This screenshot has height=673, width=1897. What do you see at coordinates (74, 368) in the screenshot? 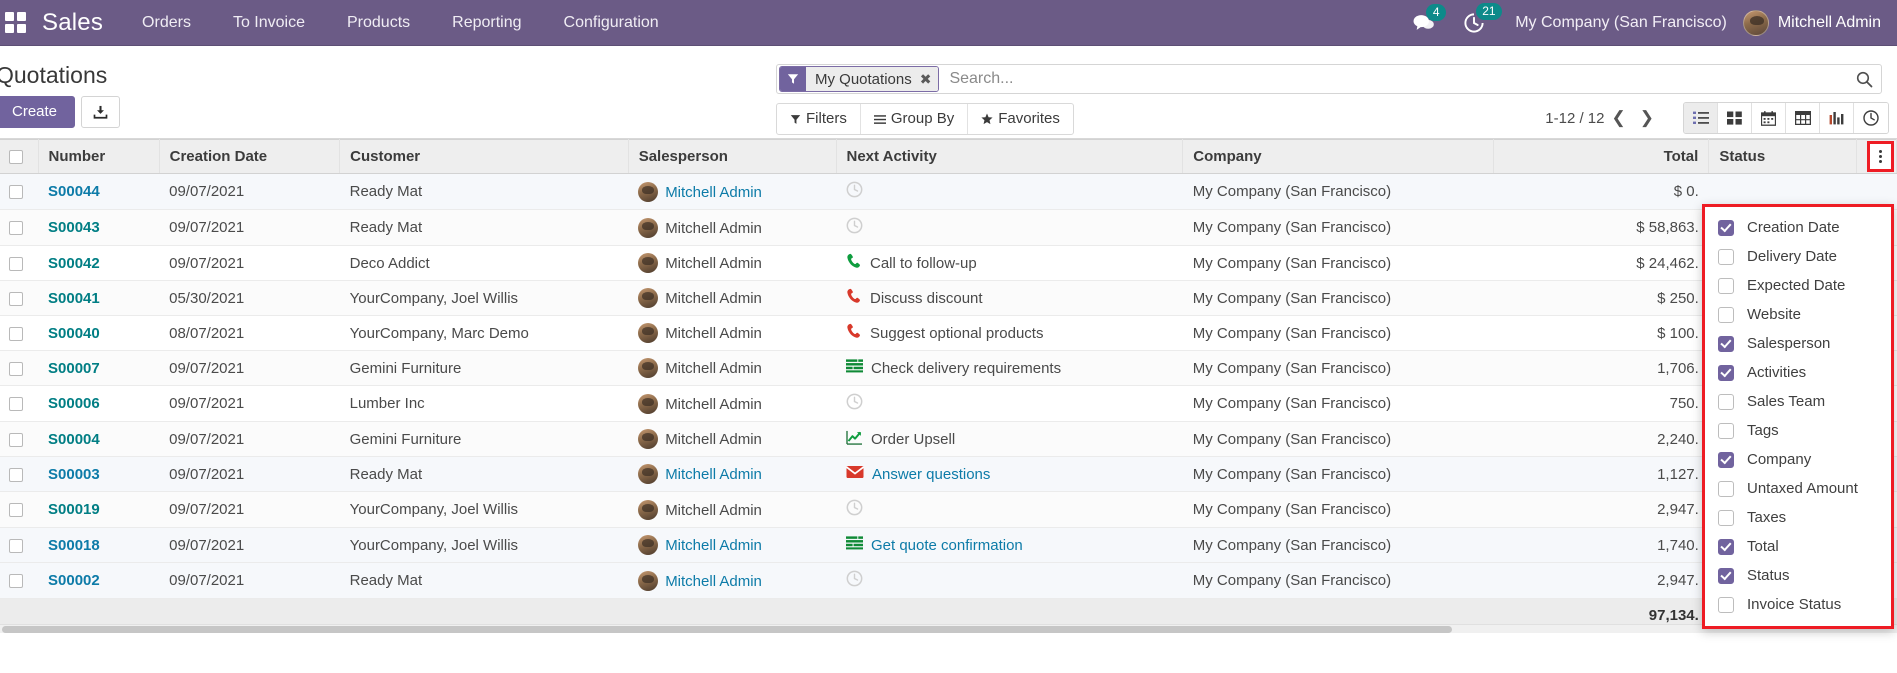
I see `record-number-link: S00007` at bounding box center [74, 368].